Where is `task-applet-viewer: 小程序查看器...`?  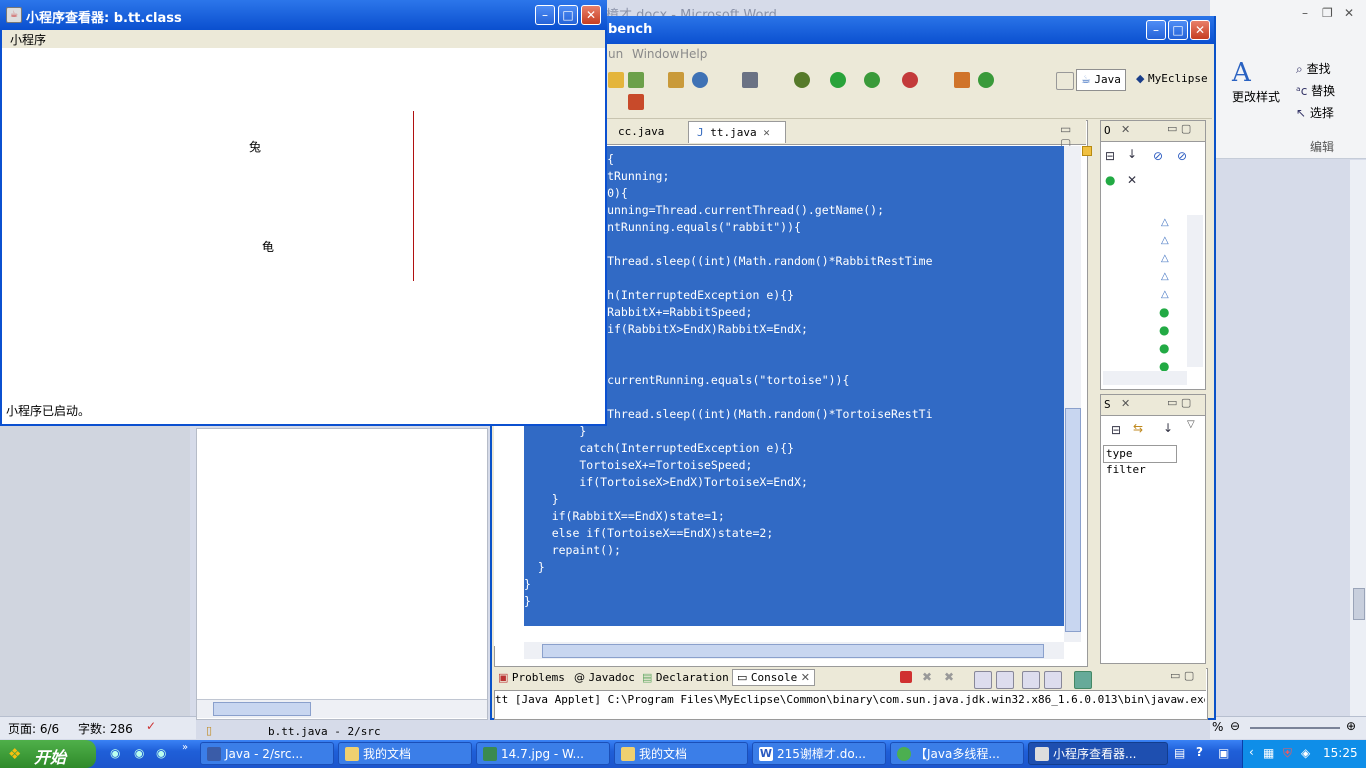 task-applet-viewer: 小程序查看器... is located at coordinates (1098, 753).